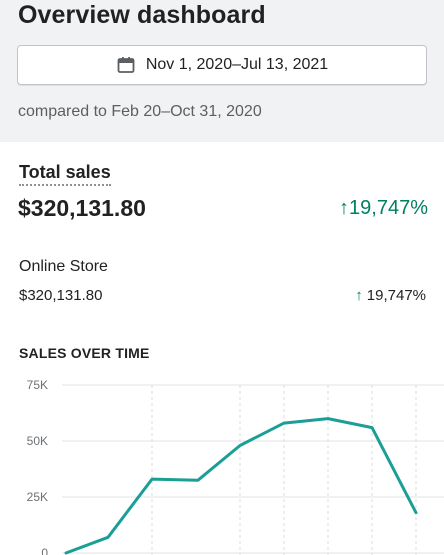  What do you see at coordinates (38, 466) in the screenshot?
I see `chart-y-axis: 75K 50K 25K 0` at bounding box center [38, 466].